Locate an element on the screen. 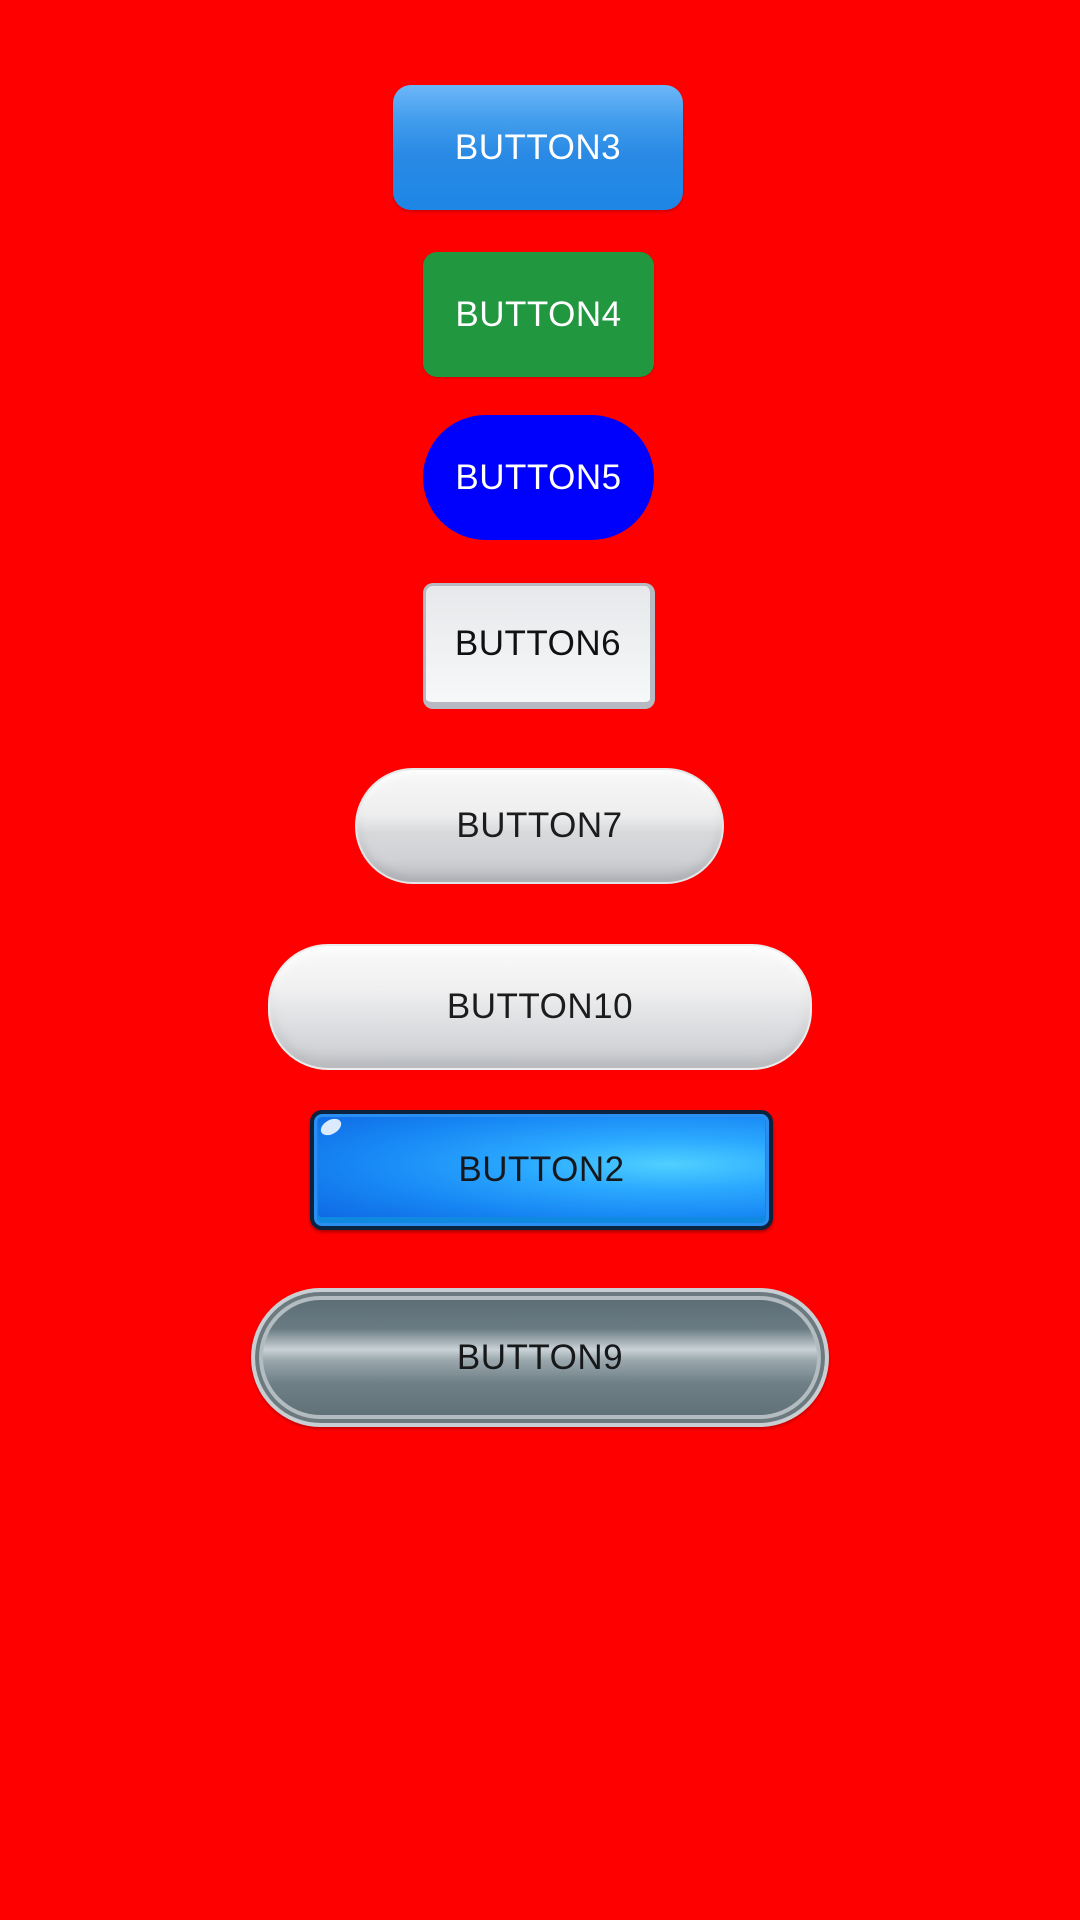 The image size is (1080, 1920). button9-label: BUTTON9 is located at coordinates (540, 1357).